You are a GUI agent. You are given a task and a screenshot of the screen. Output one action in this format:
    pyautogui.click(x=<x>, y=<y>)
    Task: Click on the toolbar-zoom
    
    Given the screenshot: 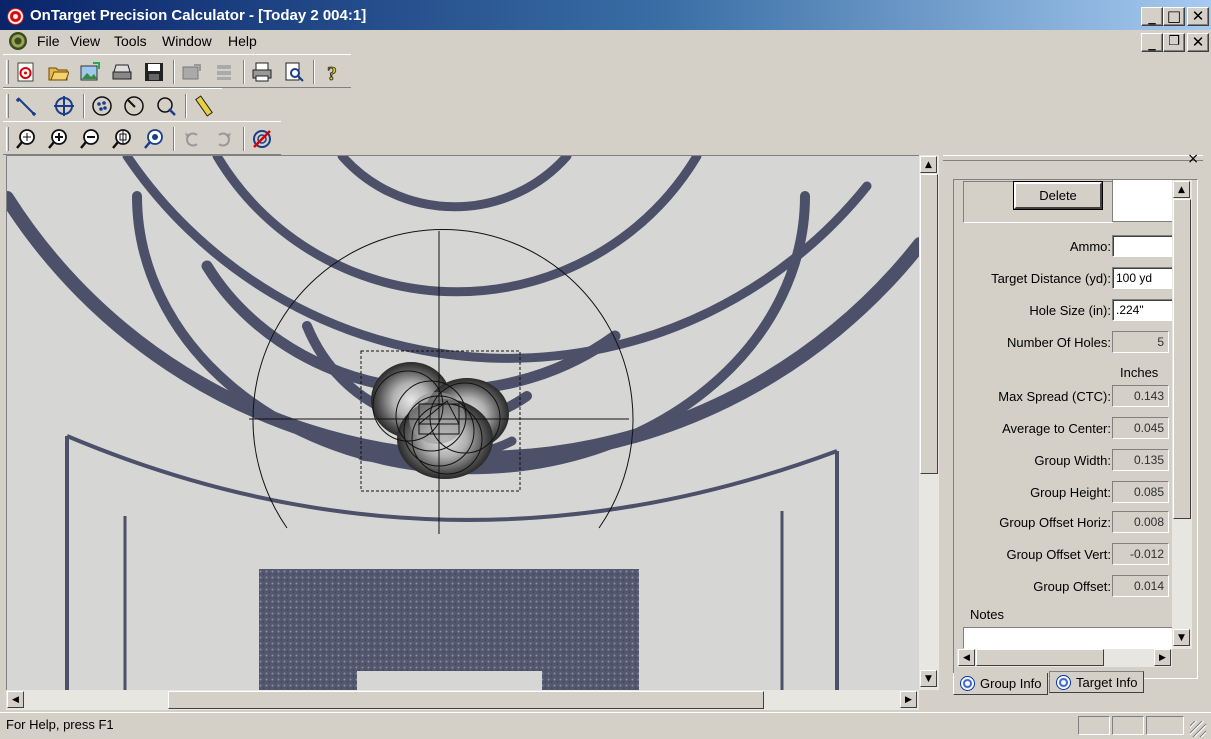 What is the action you would take?
    pyautogui.click(x=142, y=138)
    